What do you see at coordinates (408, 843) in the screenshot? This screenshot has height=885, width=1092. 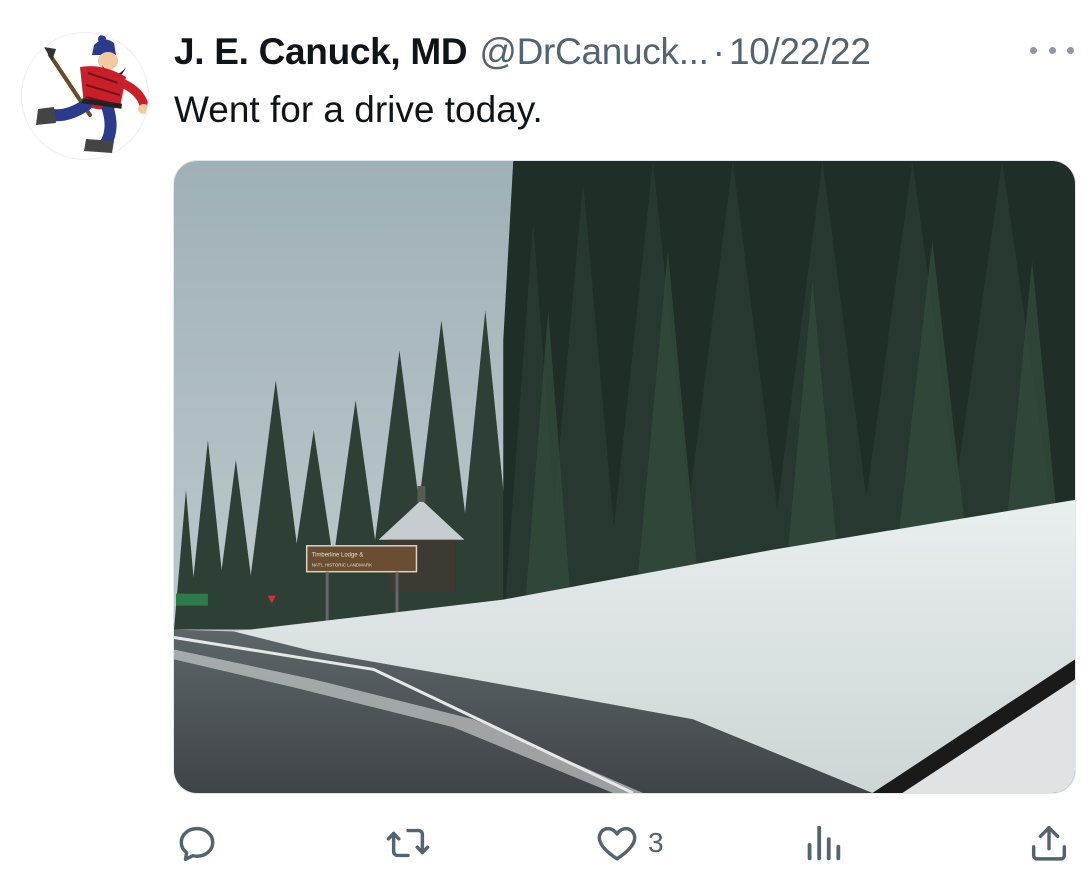 I see `retweet-icon` at bounding box center [408, 843].